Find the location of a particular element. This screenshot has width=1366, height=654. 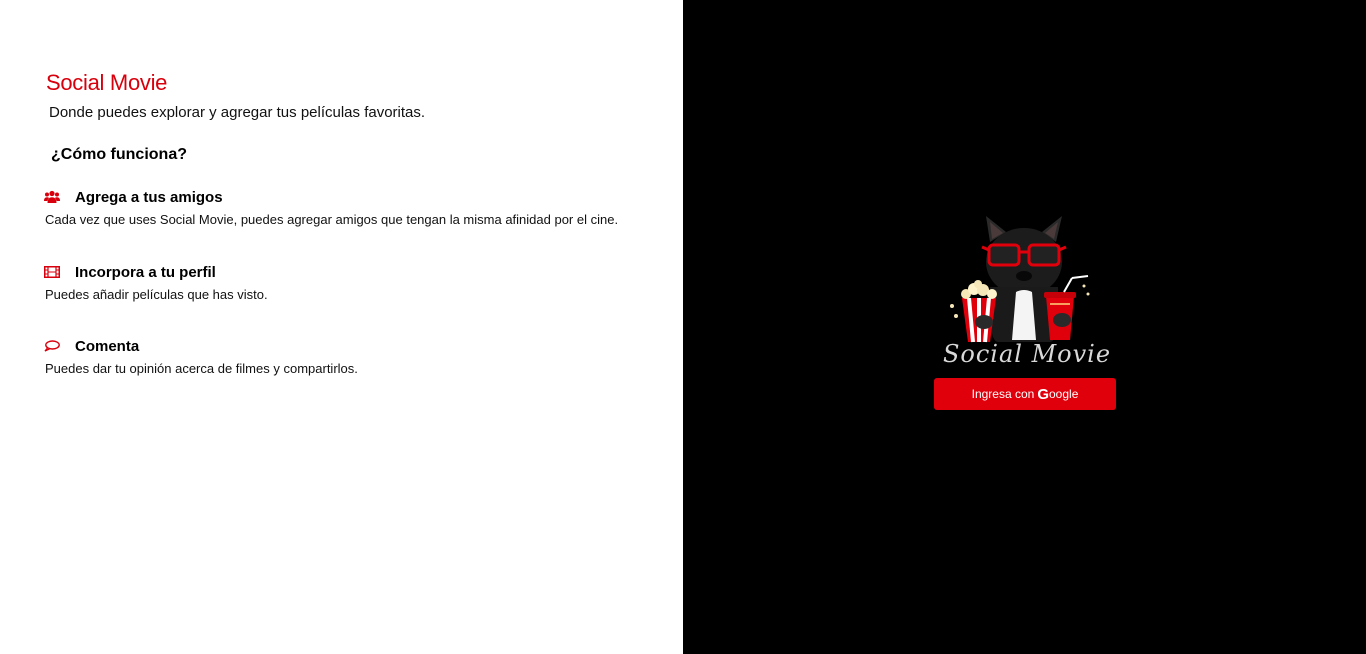

film-icon is located at coordinates (52, 272).